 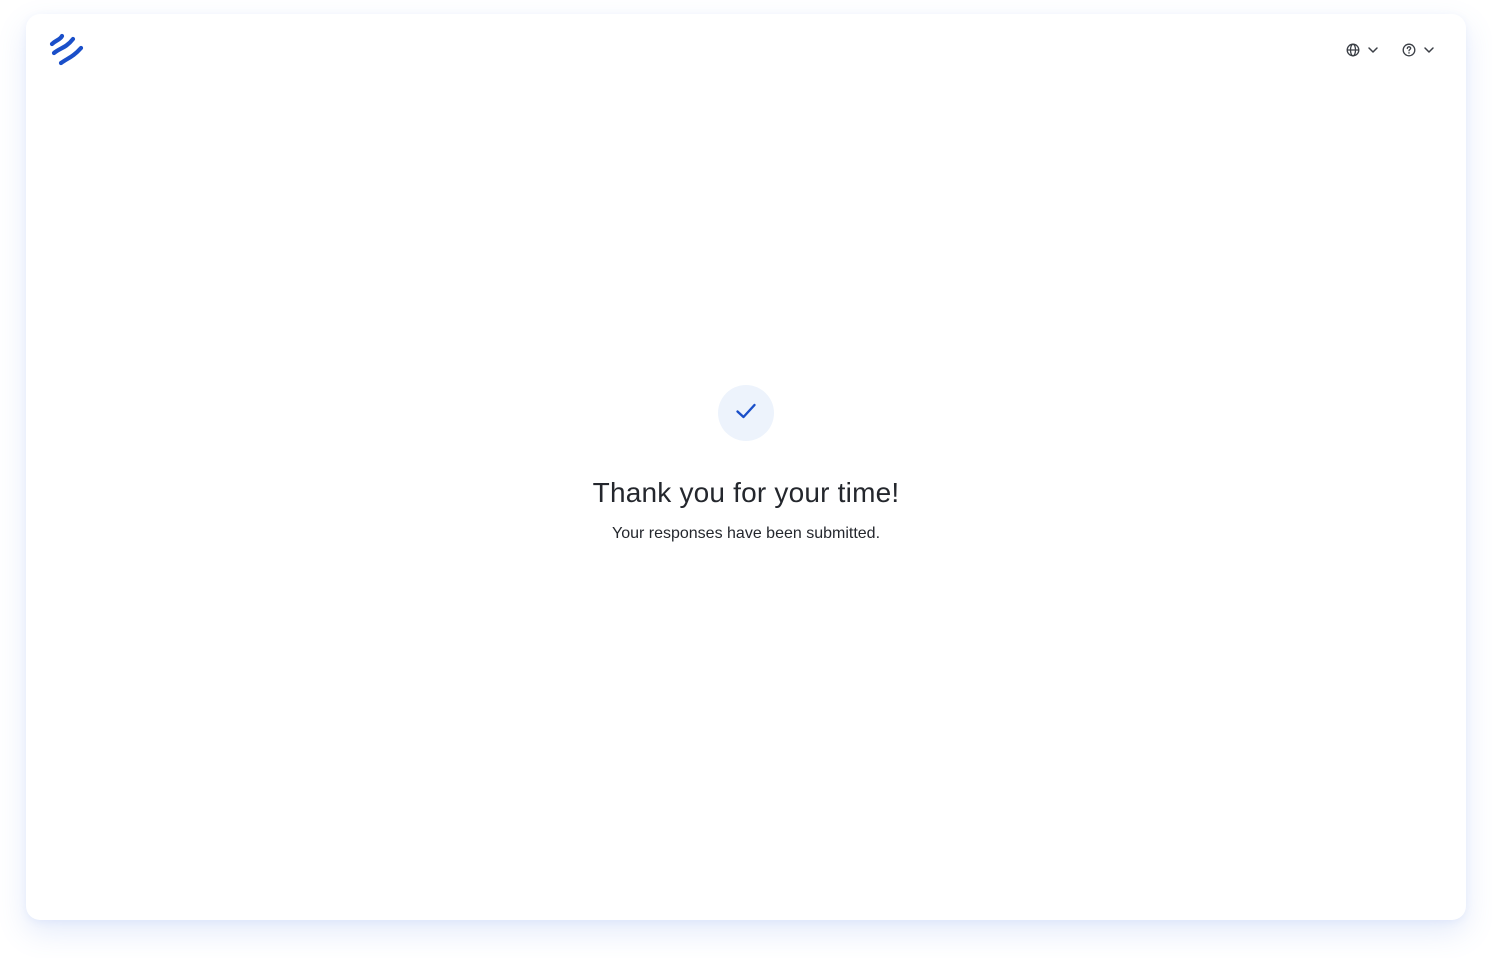 What do you see at coordinates (1353, 50) in the screenshot?
I see `globe-icon` at bounding box center [1353, 50].